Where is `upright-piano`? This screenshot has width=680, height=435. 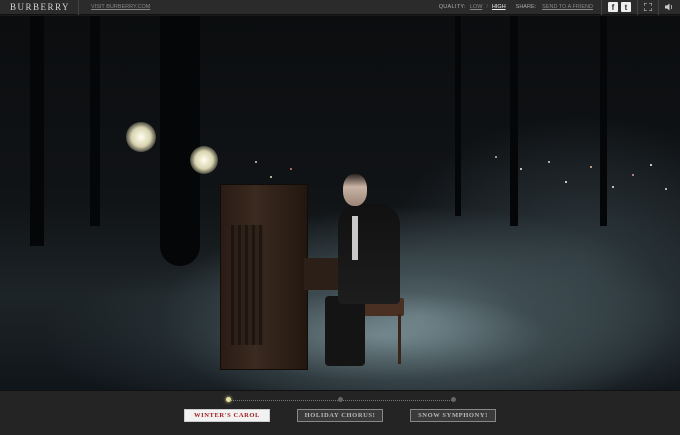 upright-piano is located at coordinates (264, 277).